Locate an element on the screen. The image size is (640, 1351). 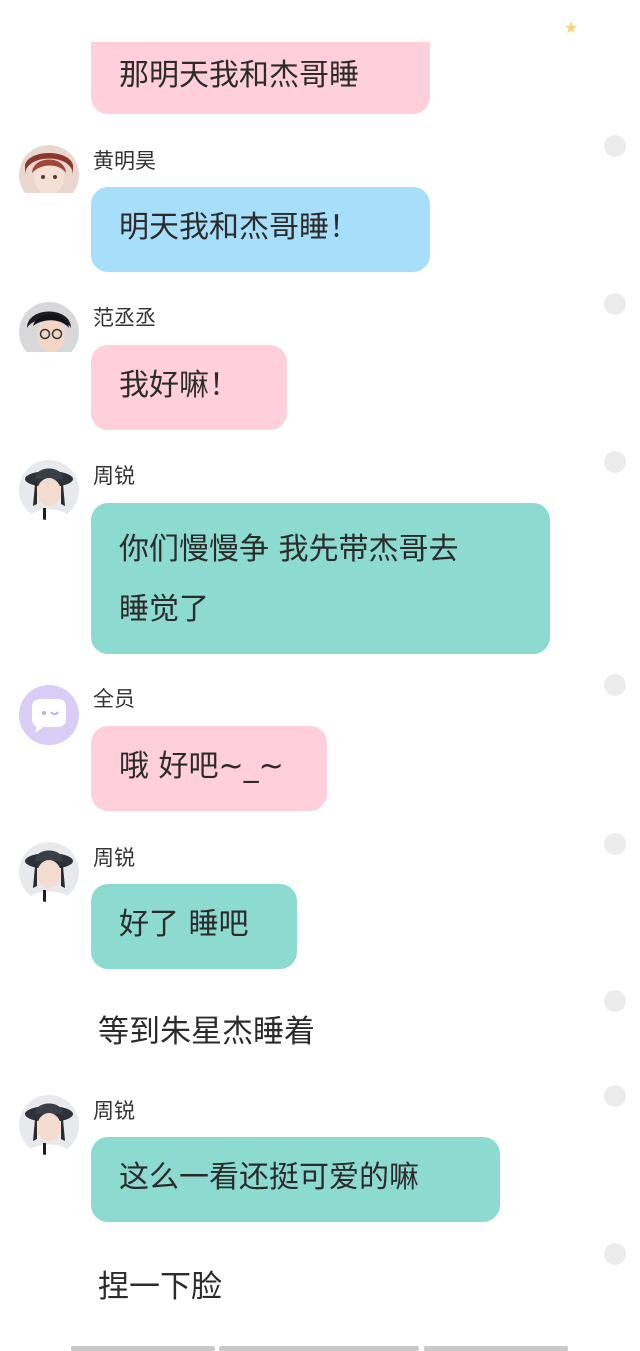
message-bubble: 我好嘛！ is located at coordinates (189, 387).